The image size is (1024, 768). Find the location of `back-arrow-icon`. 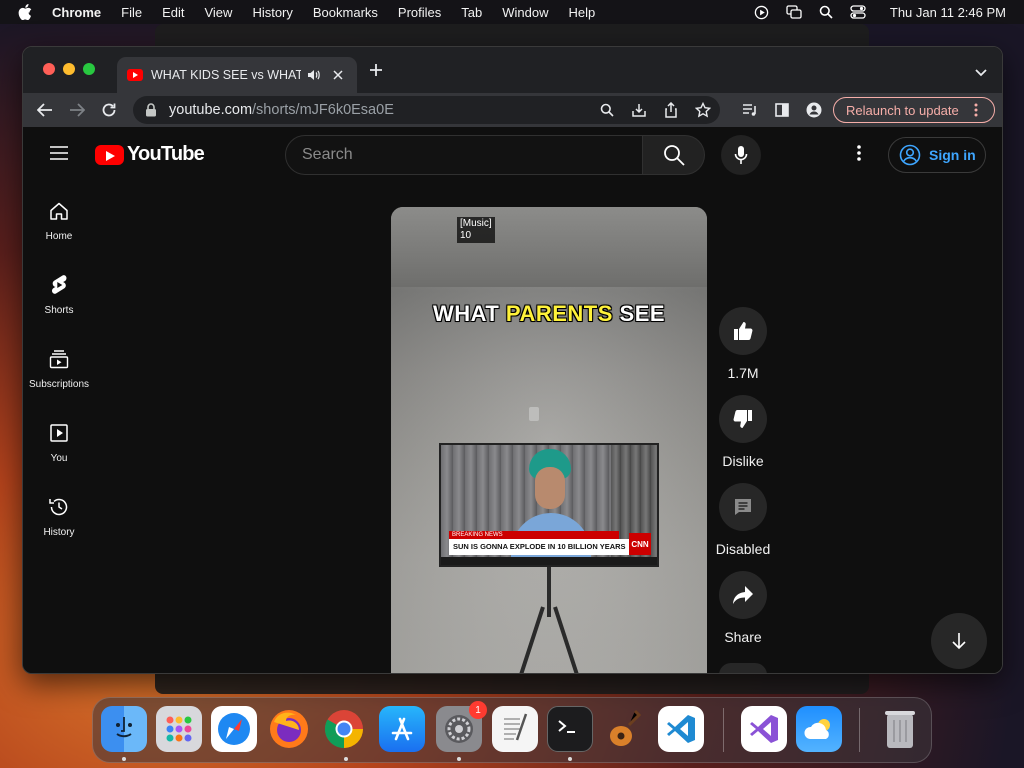

back-arrow-icon is located at coordinates (45, 110).